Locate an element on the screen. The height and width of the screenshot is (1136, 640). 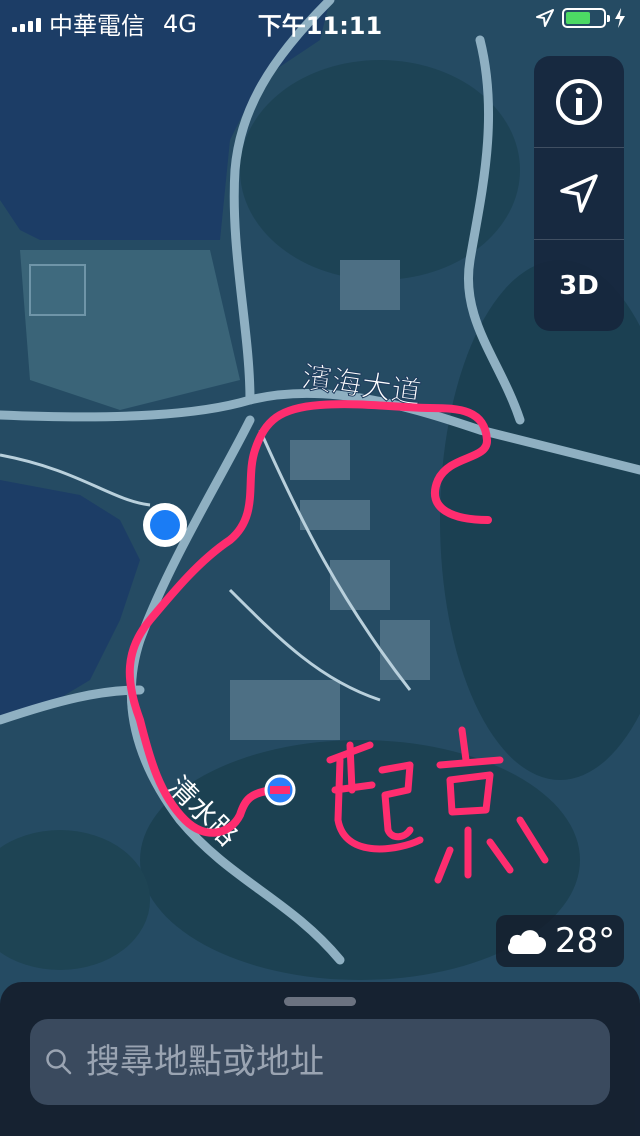
search-icon is located at coordinates (59, 1062).